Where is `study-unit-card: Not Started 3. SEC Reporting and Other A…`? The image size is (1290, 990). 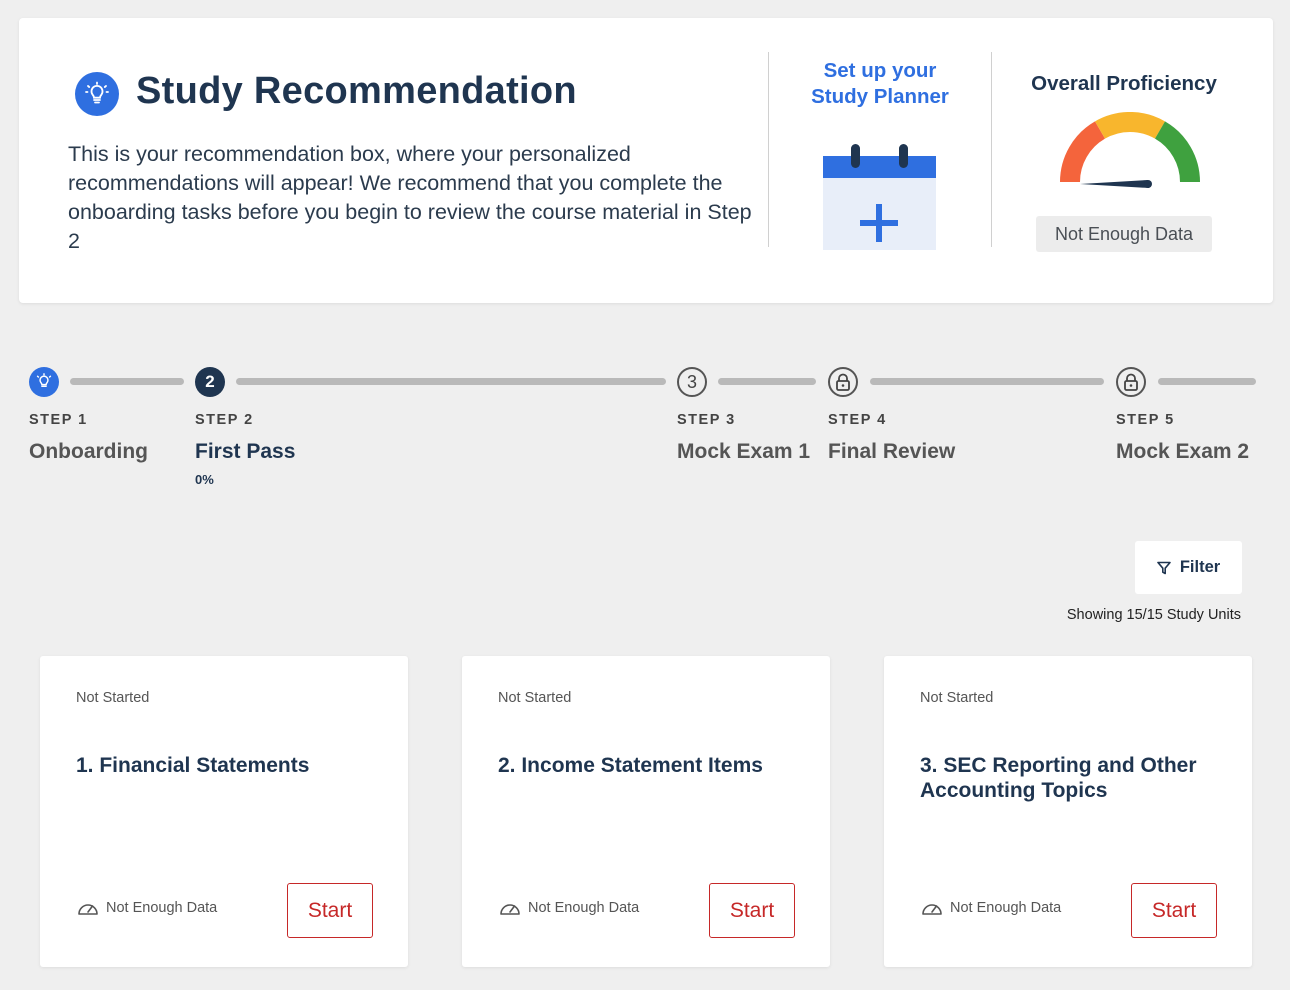
study-unit-card: Not Started 3. SEC Reporting and Other A… is located at coordinates (1068, 811).